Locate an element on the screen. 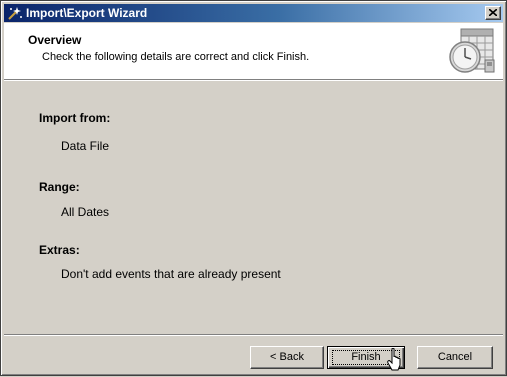 The width and height of the screenshot is (507, 377). cancel-button: Cancel is located at coordinates (455, 357).